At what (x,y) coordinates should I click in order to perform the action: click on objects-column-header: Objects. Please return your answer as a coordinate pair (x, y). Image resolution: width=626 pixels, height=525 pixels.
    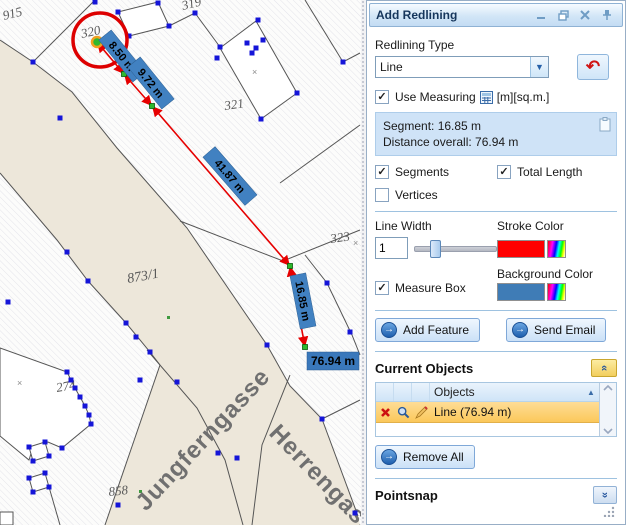
    Looking at the image, I should click on (506, 392).